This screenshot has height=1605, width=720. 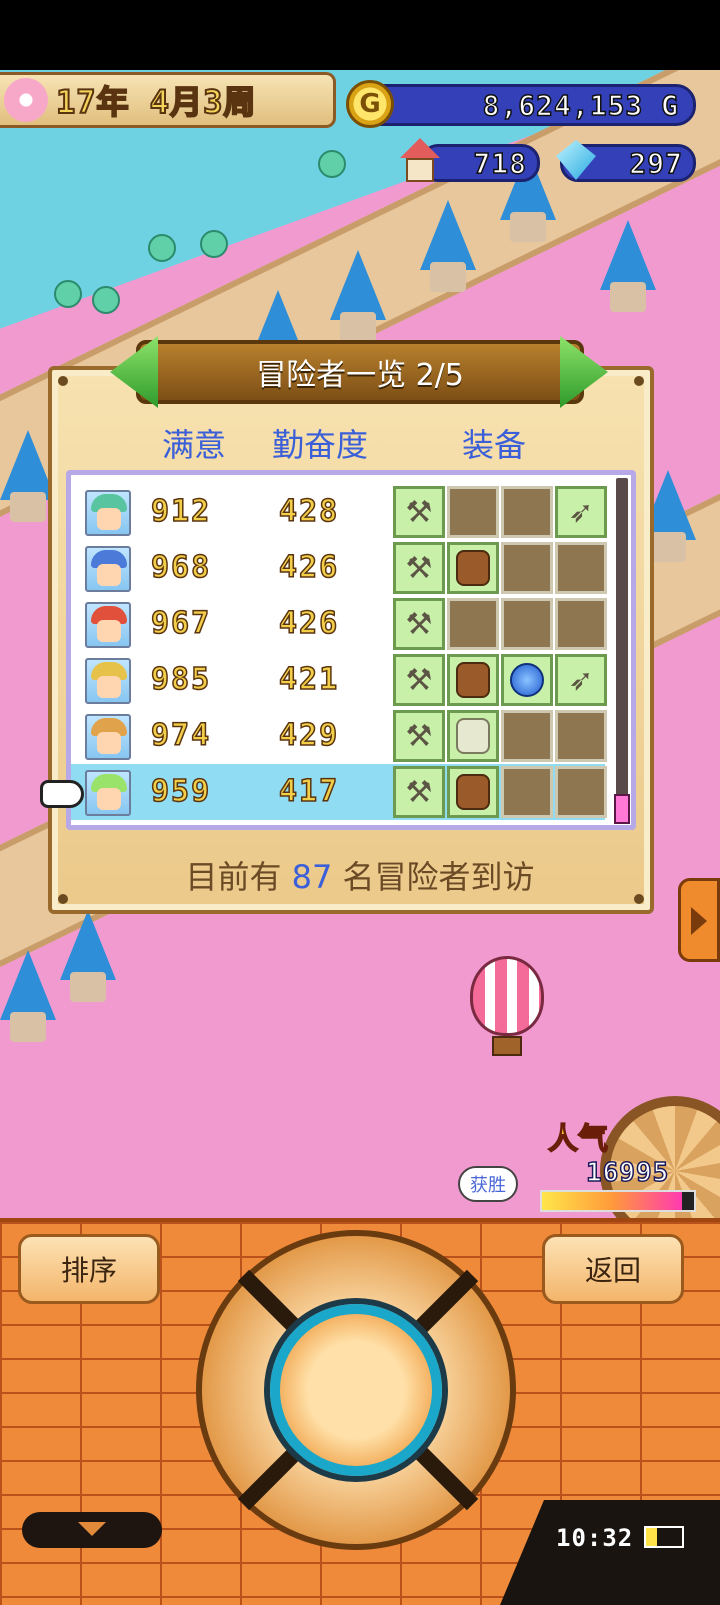 I want to click on visitor-suffix: 名冒险者到访, so click(x=438, y=877).